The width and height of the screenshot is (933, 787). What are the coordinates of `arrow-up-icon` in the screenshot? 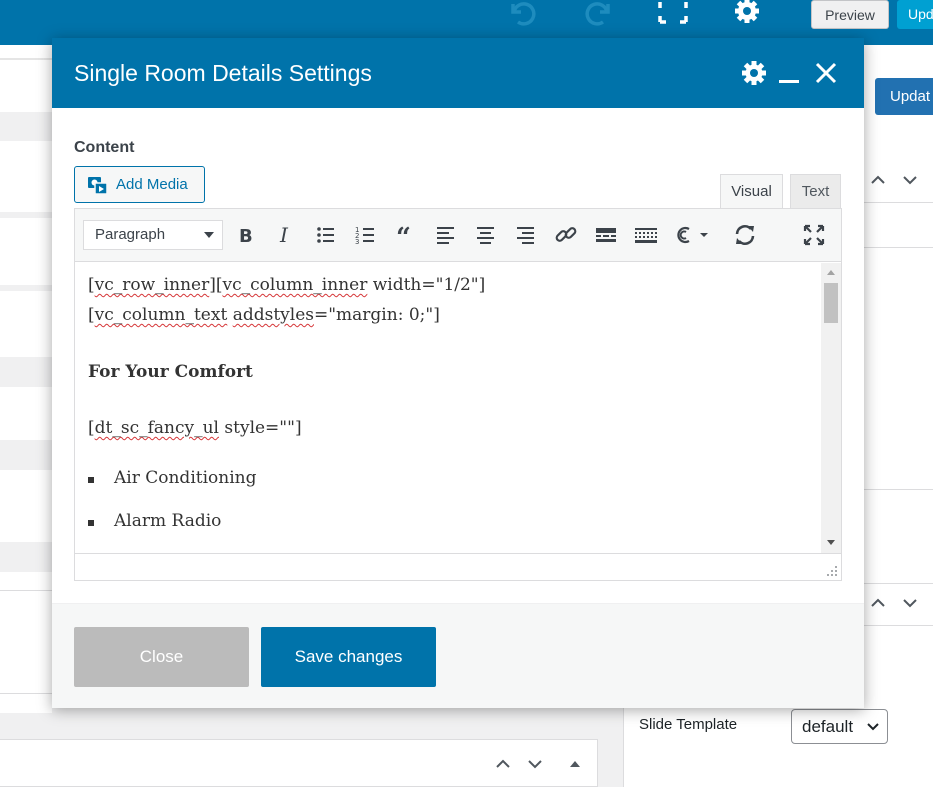 It's located at (575, 764).